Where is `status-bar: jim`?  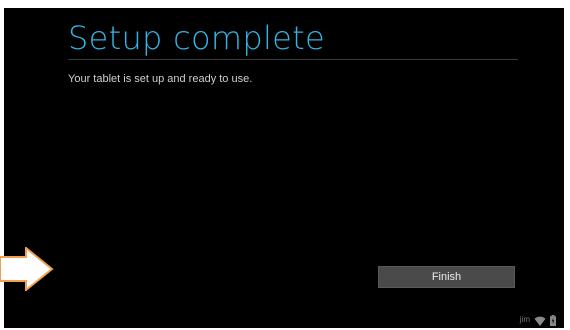 status-bar: jim is located at coordinates (538, 320).